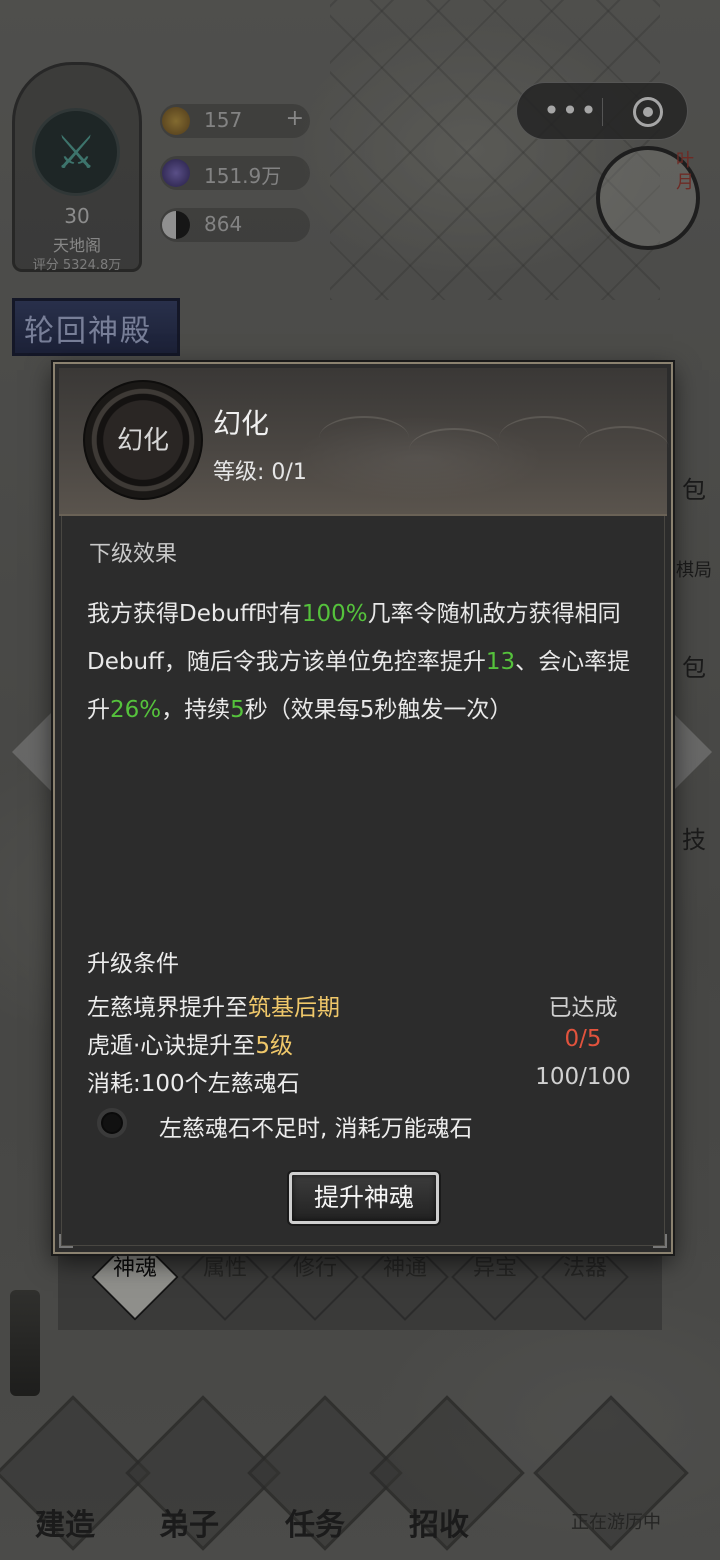 The image size is (720, 1560). I want to click on condition-status: 100/100, so click(583, 1077).